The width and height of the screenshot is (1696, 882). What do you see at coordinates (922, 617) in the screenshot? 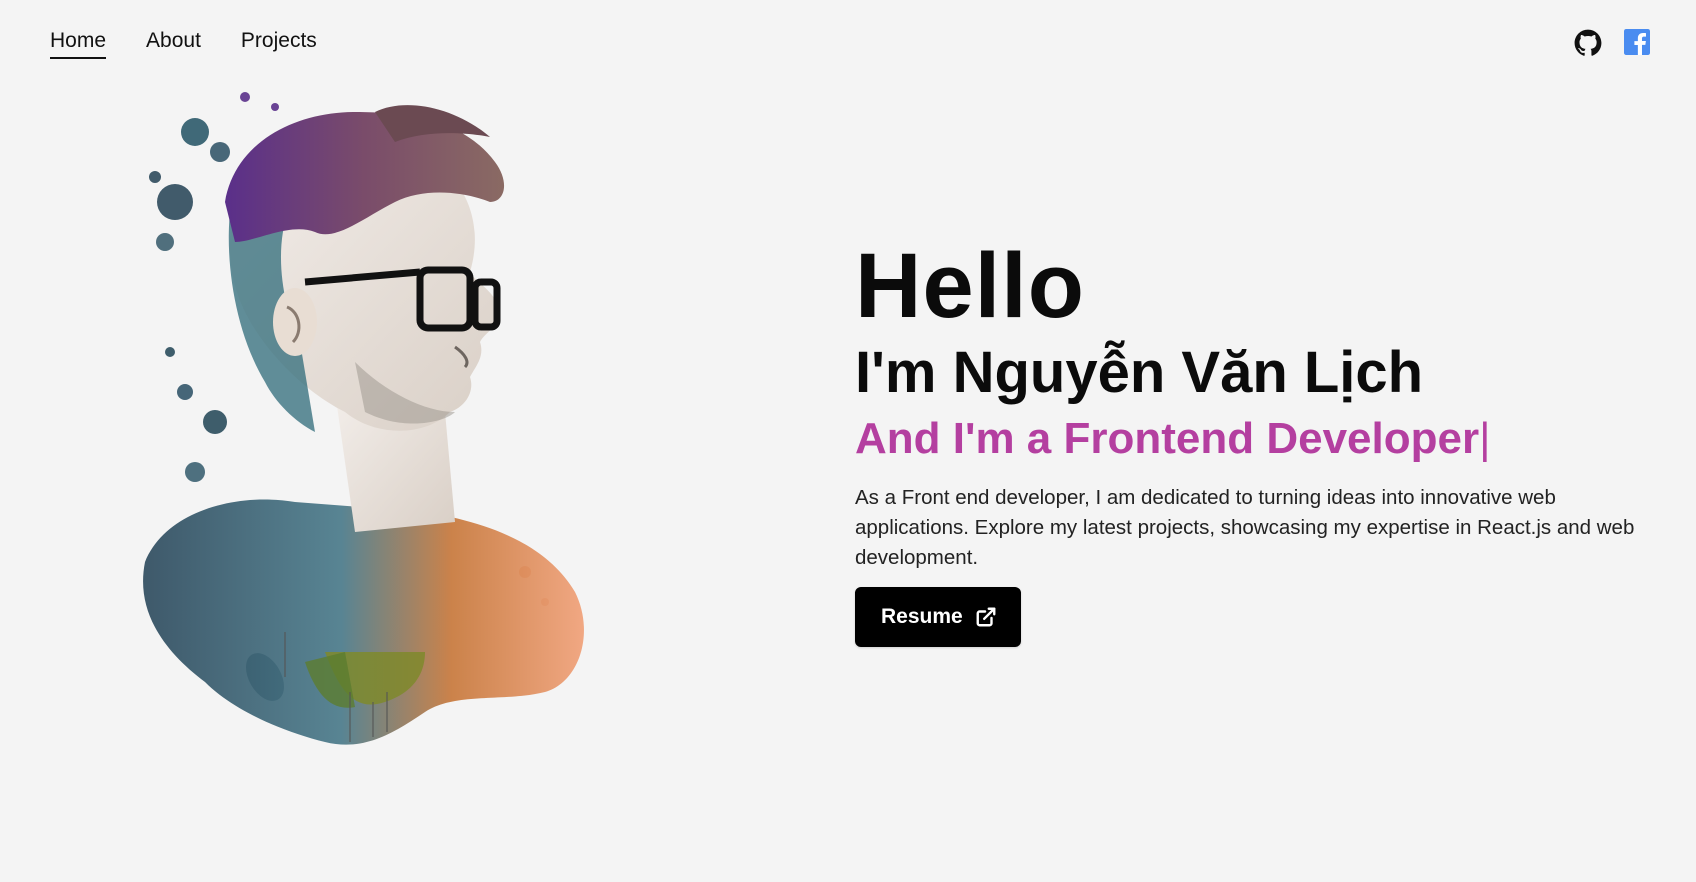
I see `resume-button-label: Resume` at bounding box center [922, 617].